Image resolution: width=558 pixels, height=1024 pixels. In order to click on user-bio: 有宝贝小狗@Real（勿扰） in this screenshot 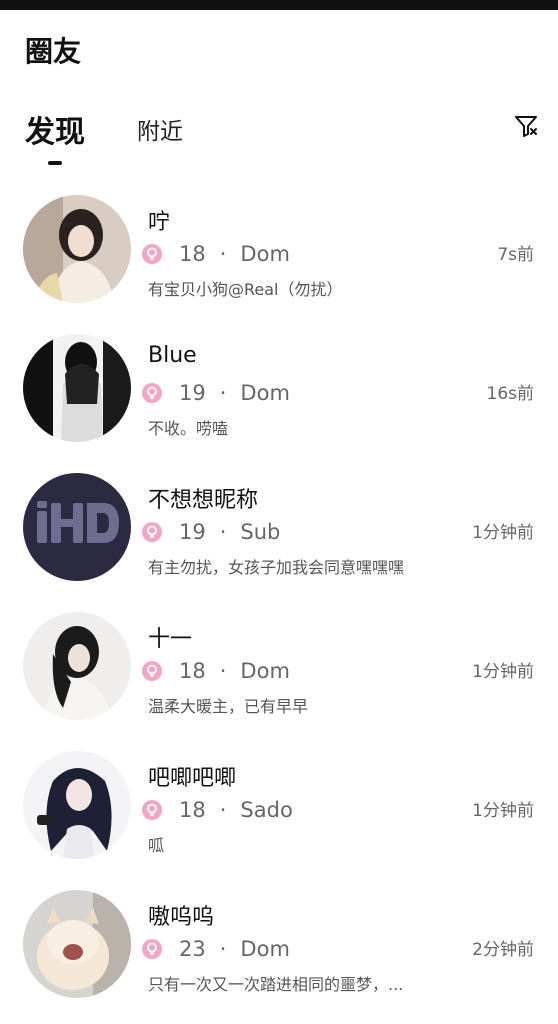, I will do `click(245, 289)`.